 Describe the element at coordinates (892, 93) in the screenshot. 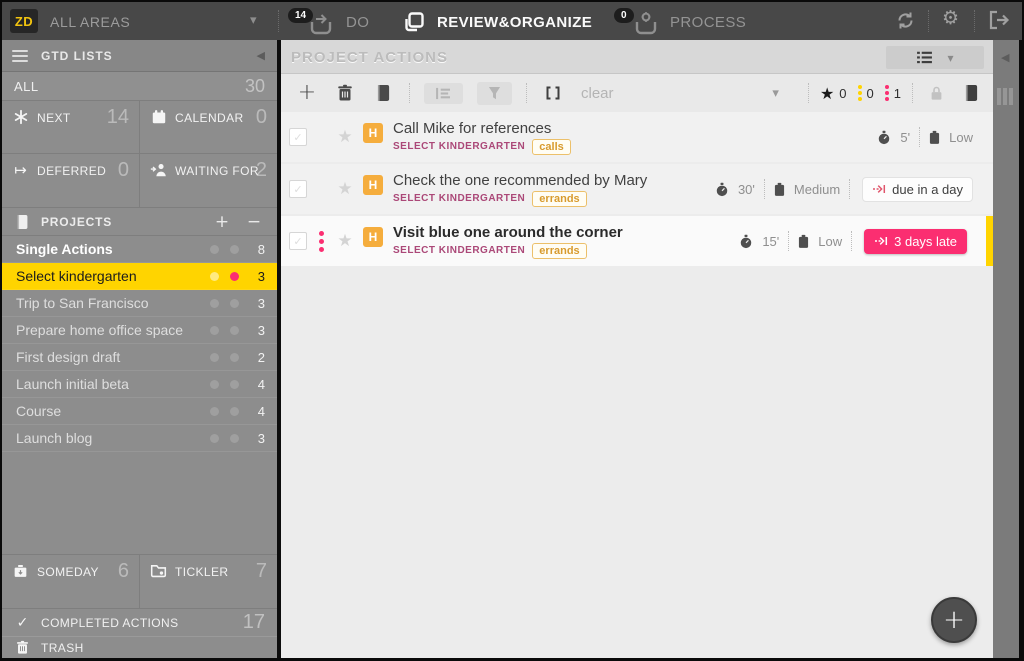

I see `pink-dots-counter: 1` at that location.